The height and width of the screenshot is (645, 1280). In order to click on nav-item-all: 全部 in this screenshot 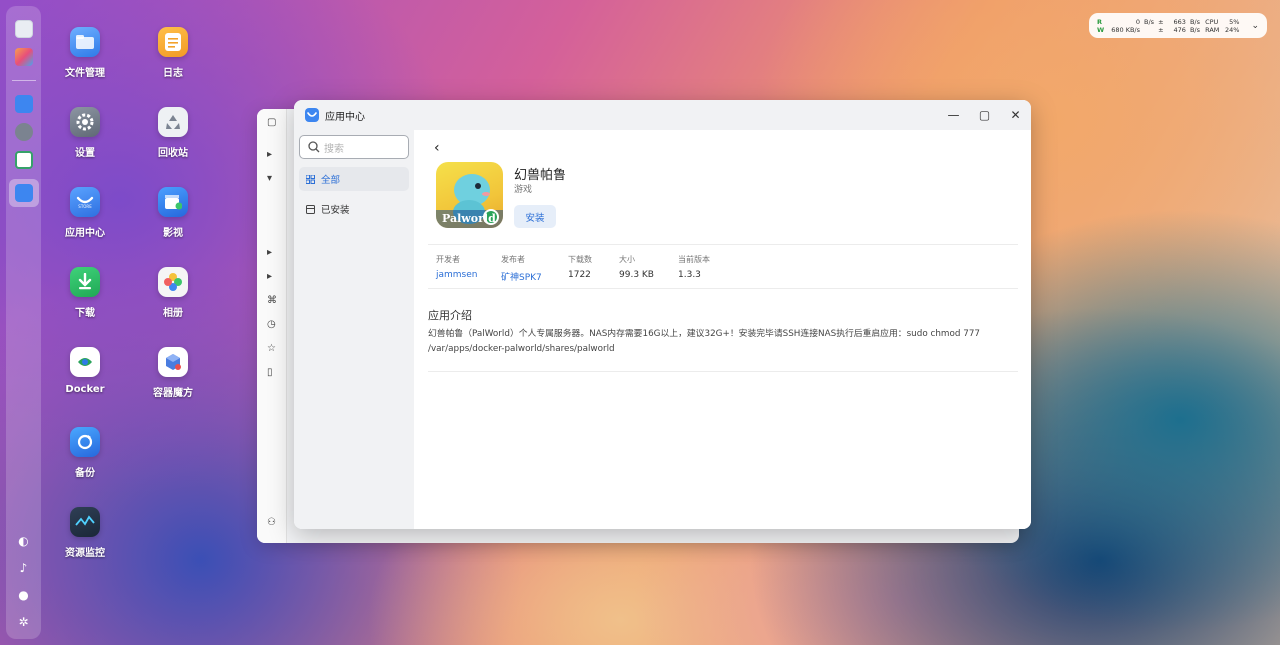, I will do `click(354, 179)`.